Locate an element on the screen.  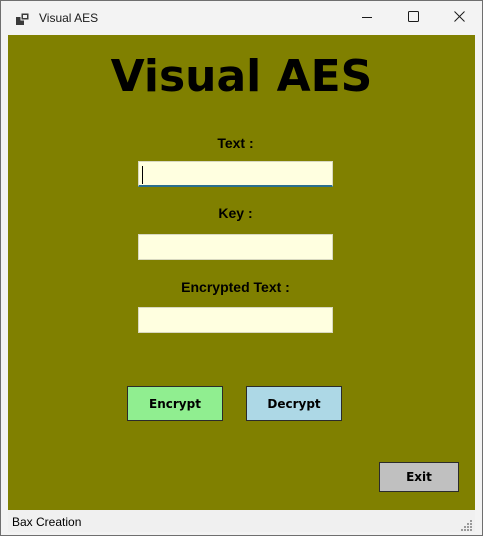
title-bar: Visual AES is located at coordinates (241, 18).